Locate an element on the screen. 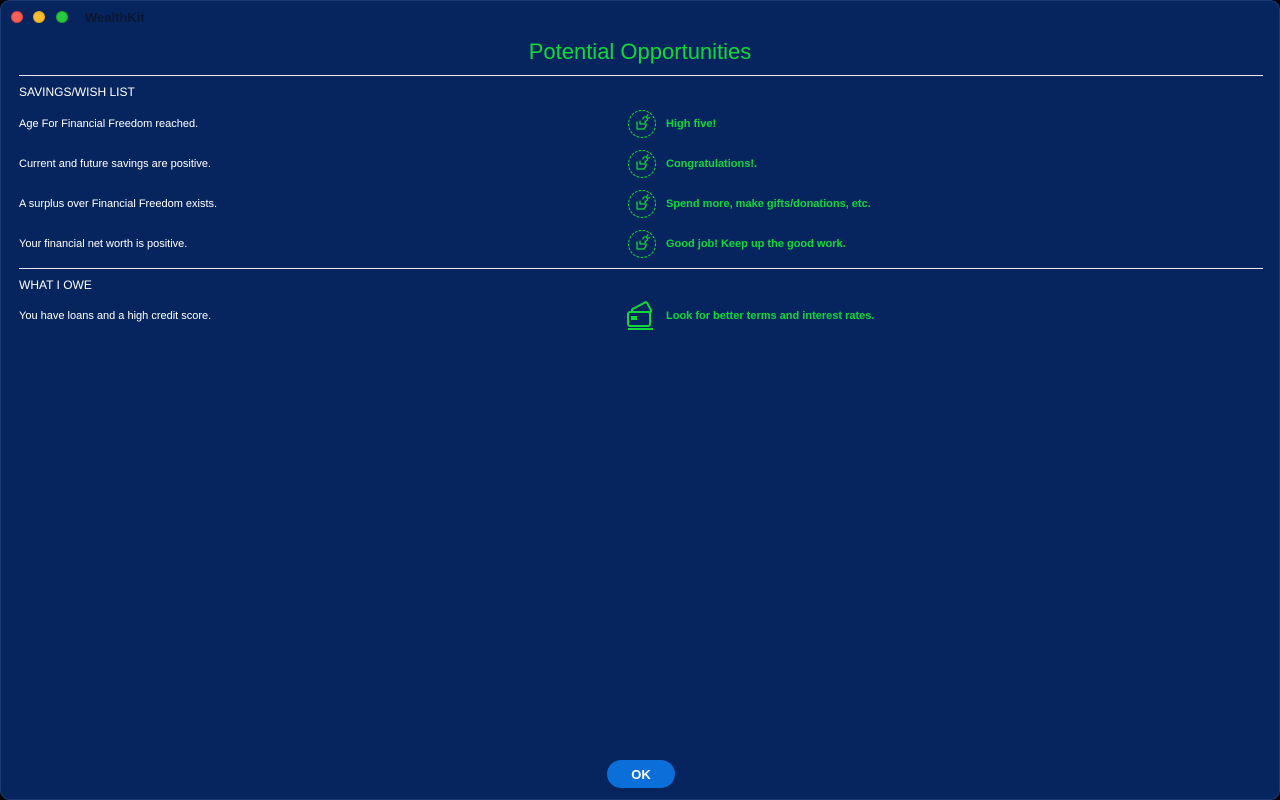 The width and height of the screenshot is (1280, 800). ok-button: OK is located at coordinates (641, 774).